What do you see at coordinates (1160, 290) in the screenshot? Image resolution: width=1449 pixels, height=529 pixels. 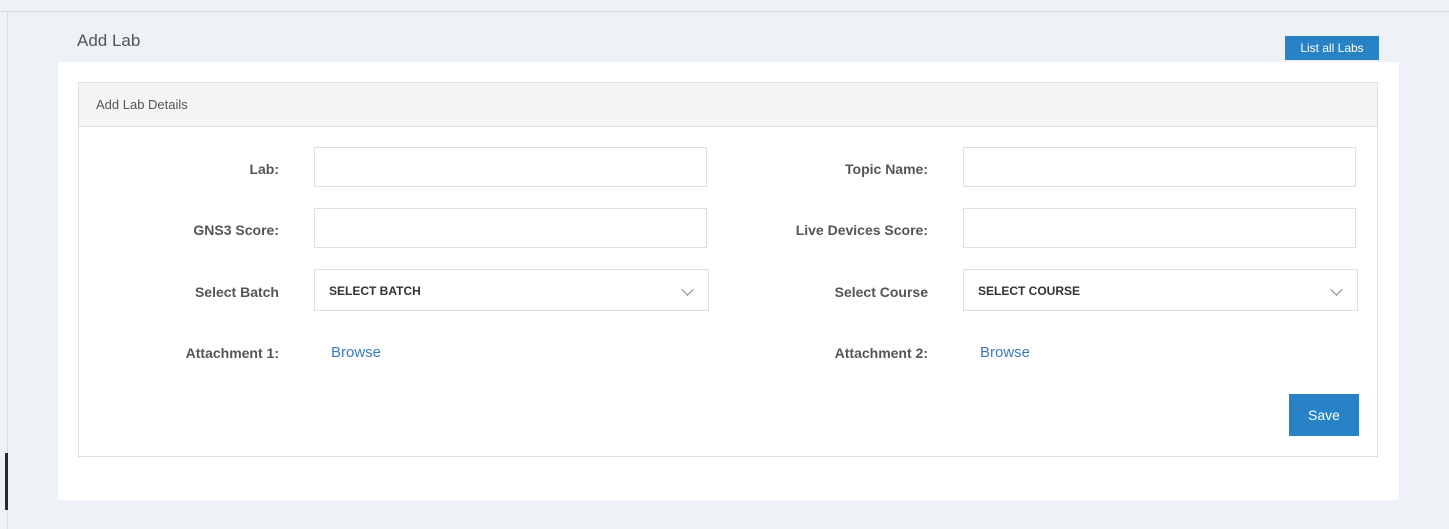 I see `select-course-dropdown: SELECT COURSE` at bounding box center [1160, 290].